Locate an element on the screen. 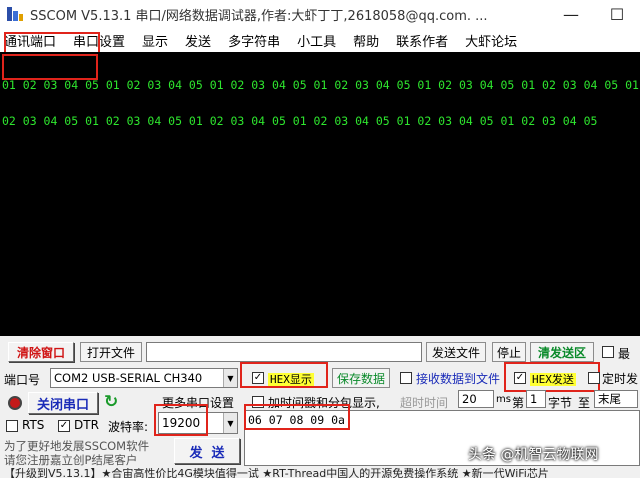 The image size is (640, 478). timeout-input: 20 is located at coordinates (476, 399).